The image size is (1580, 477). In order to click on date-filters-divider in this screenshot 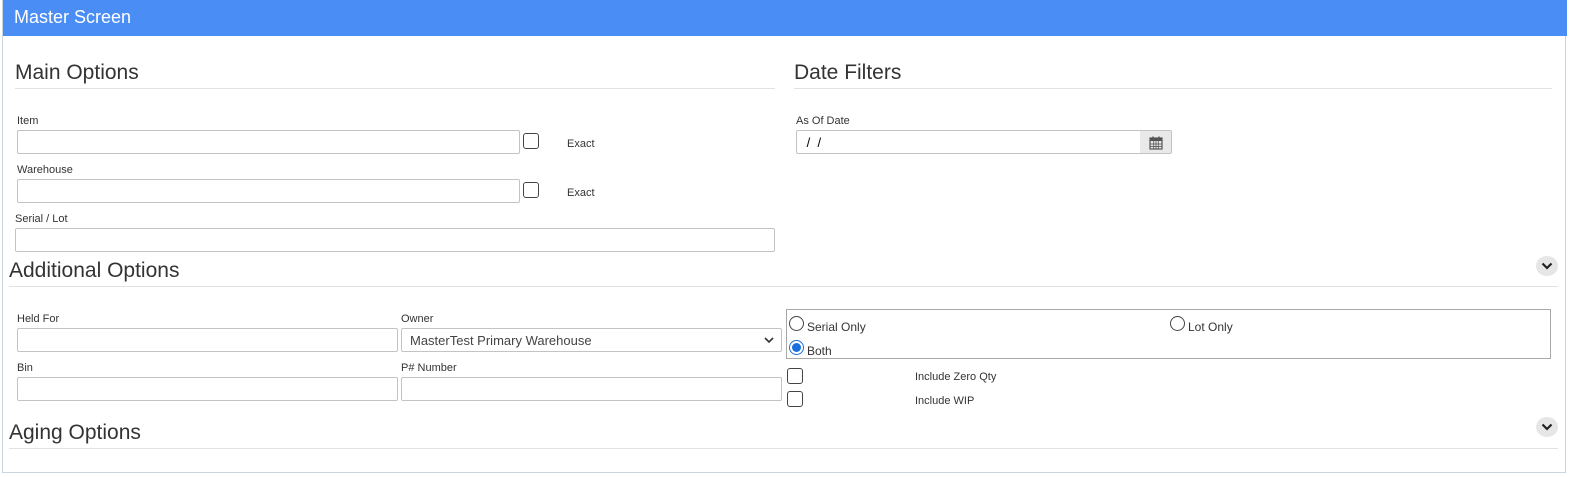, I will do `click(1173, 88)`.